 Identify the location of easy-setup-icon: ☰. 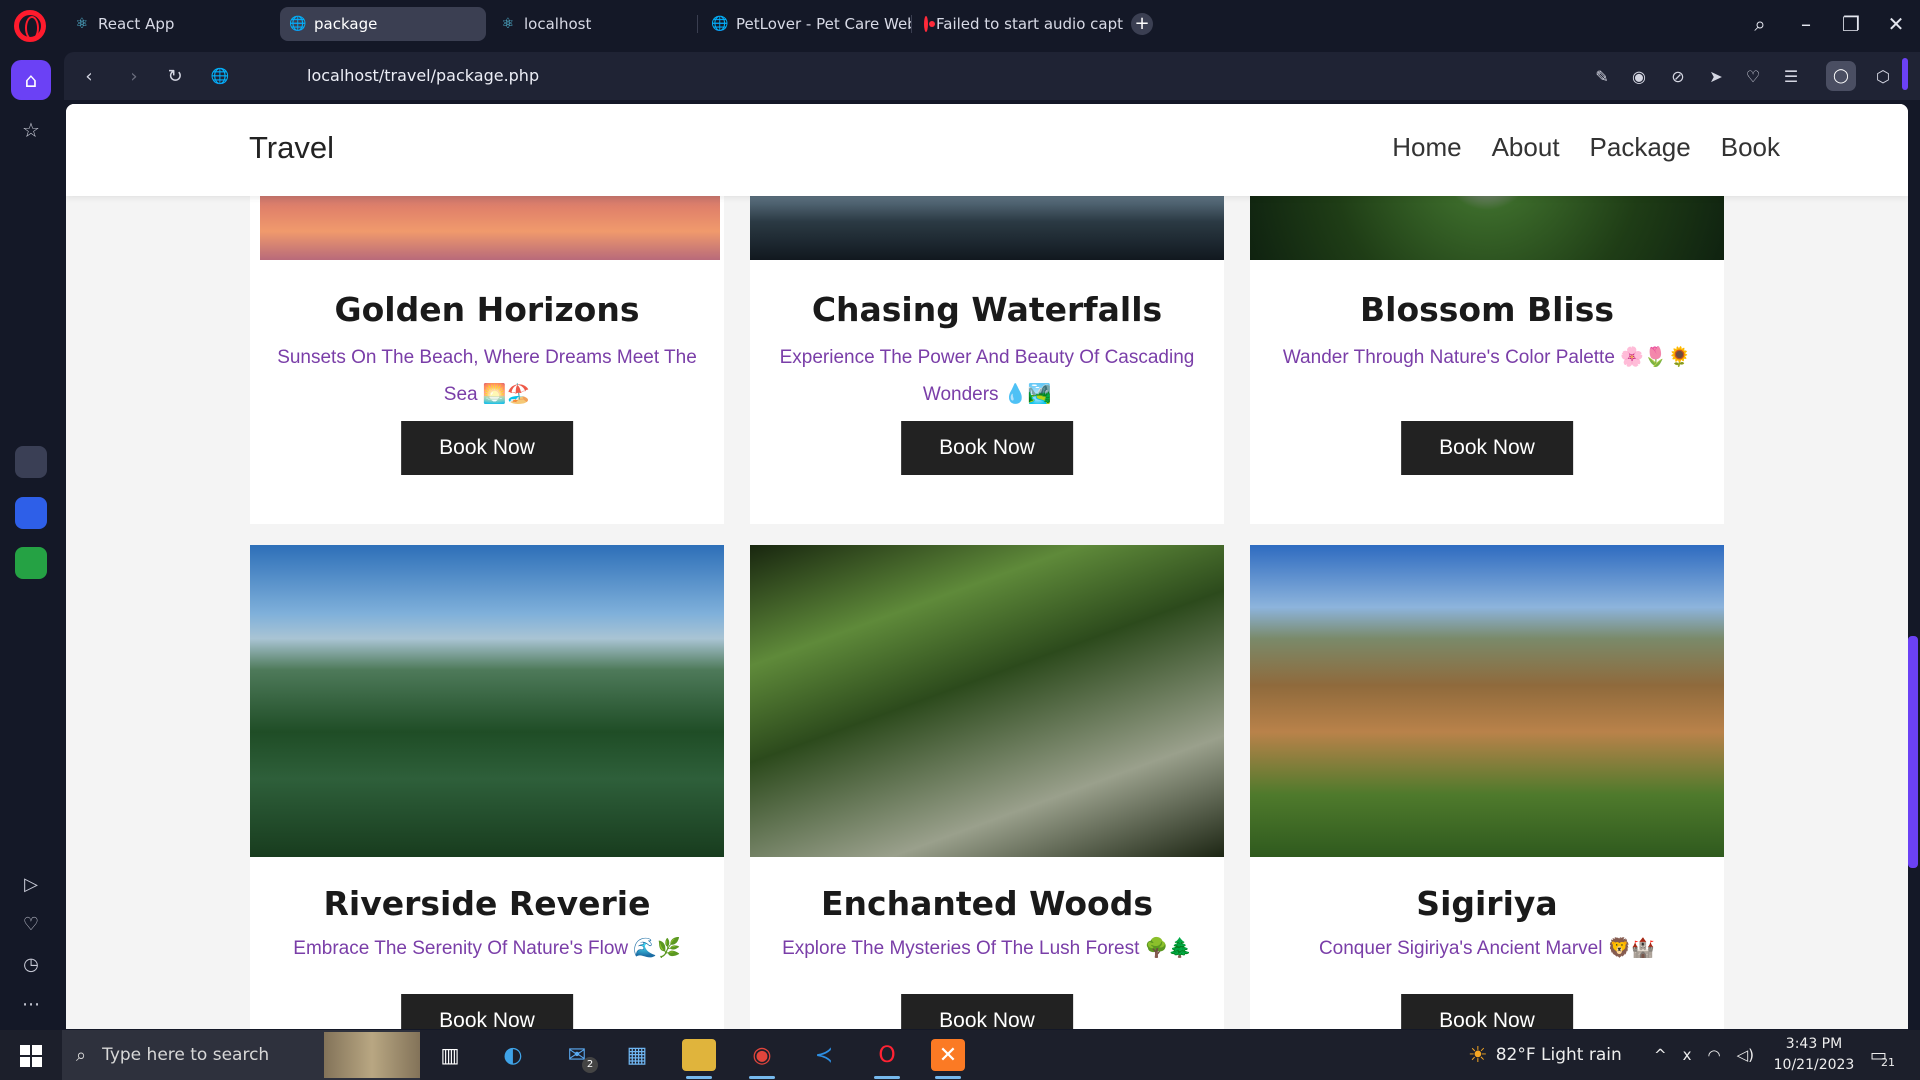
(1791, 76).